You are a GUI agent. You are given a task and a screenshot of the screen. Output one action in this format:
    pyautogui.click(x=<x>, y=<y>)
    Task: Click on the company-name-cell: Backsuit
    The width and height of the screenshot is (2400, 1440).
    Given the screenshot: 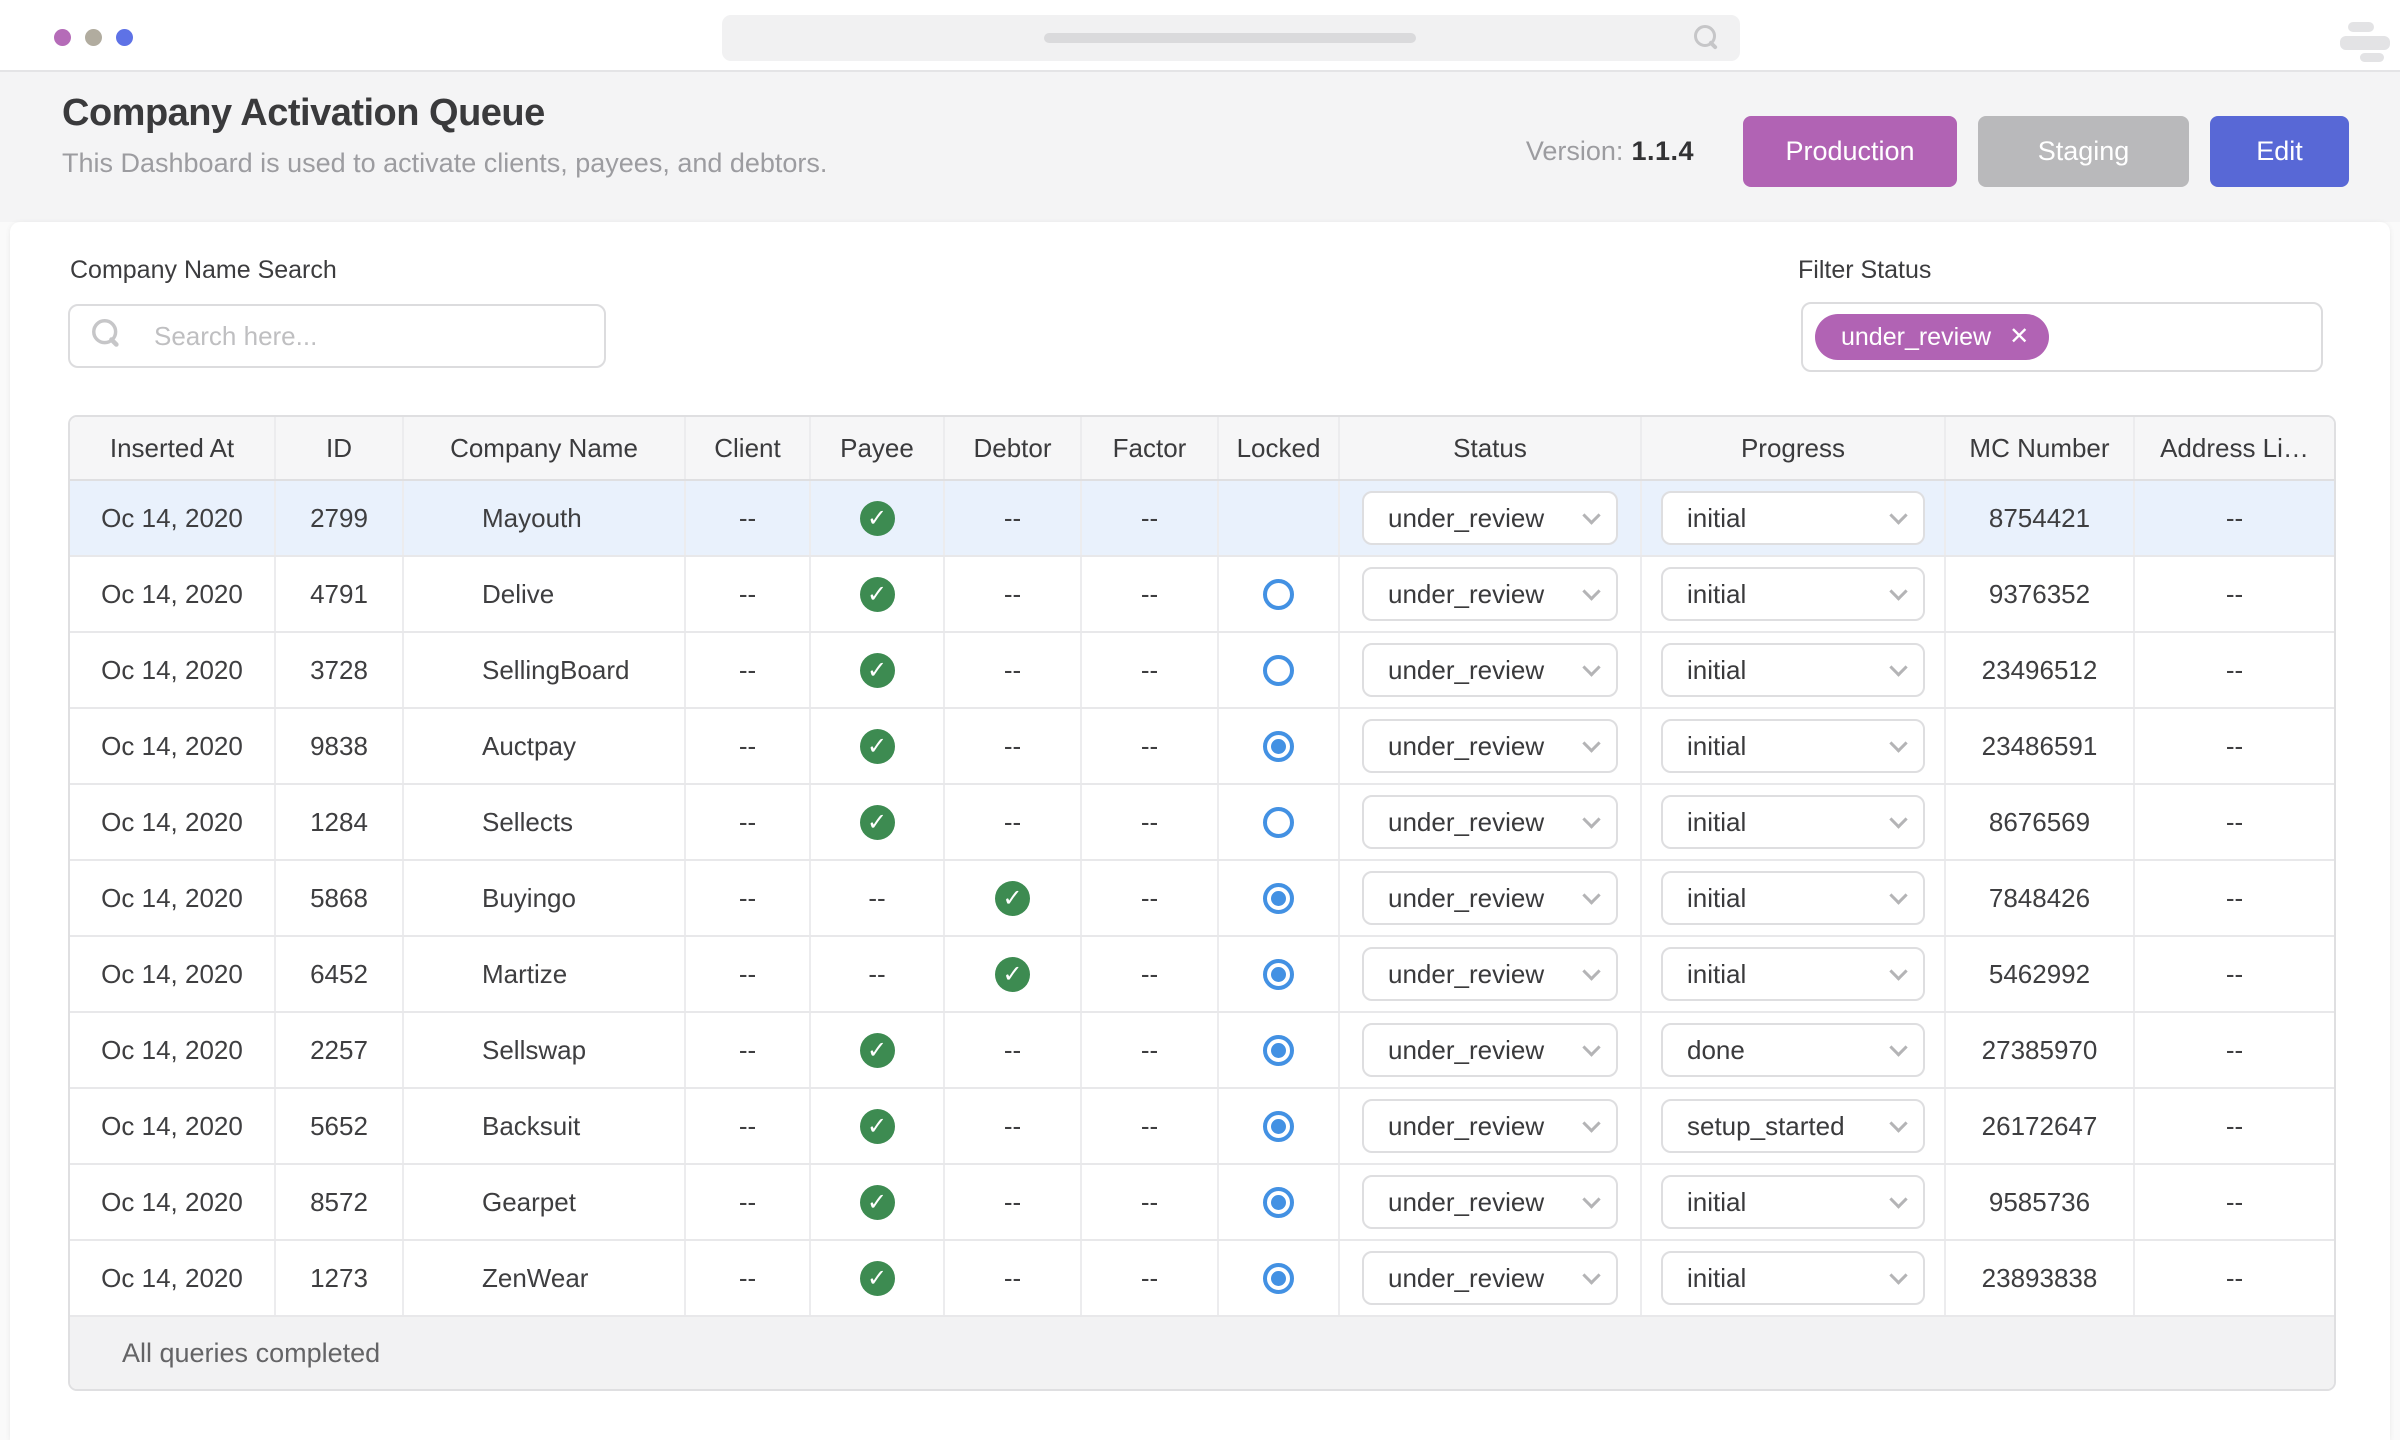 What is the action you would take?
    pyautogui.click(x=545, y=1126)
    